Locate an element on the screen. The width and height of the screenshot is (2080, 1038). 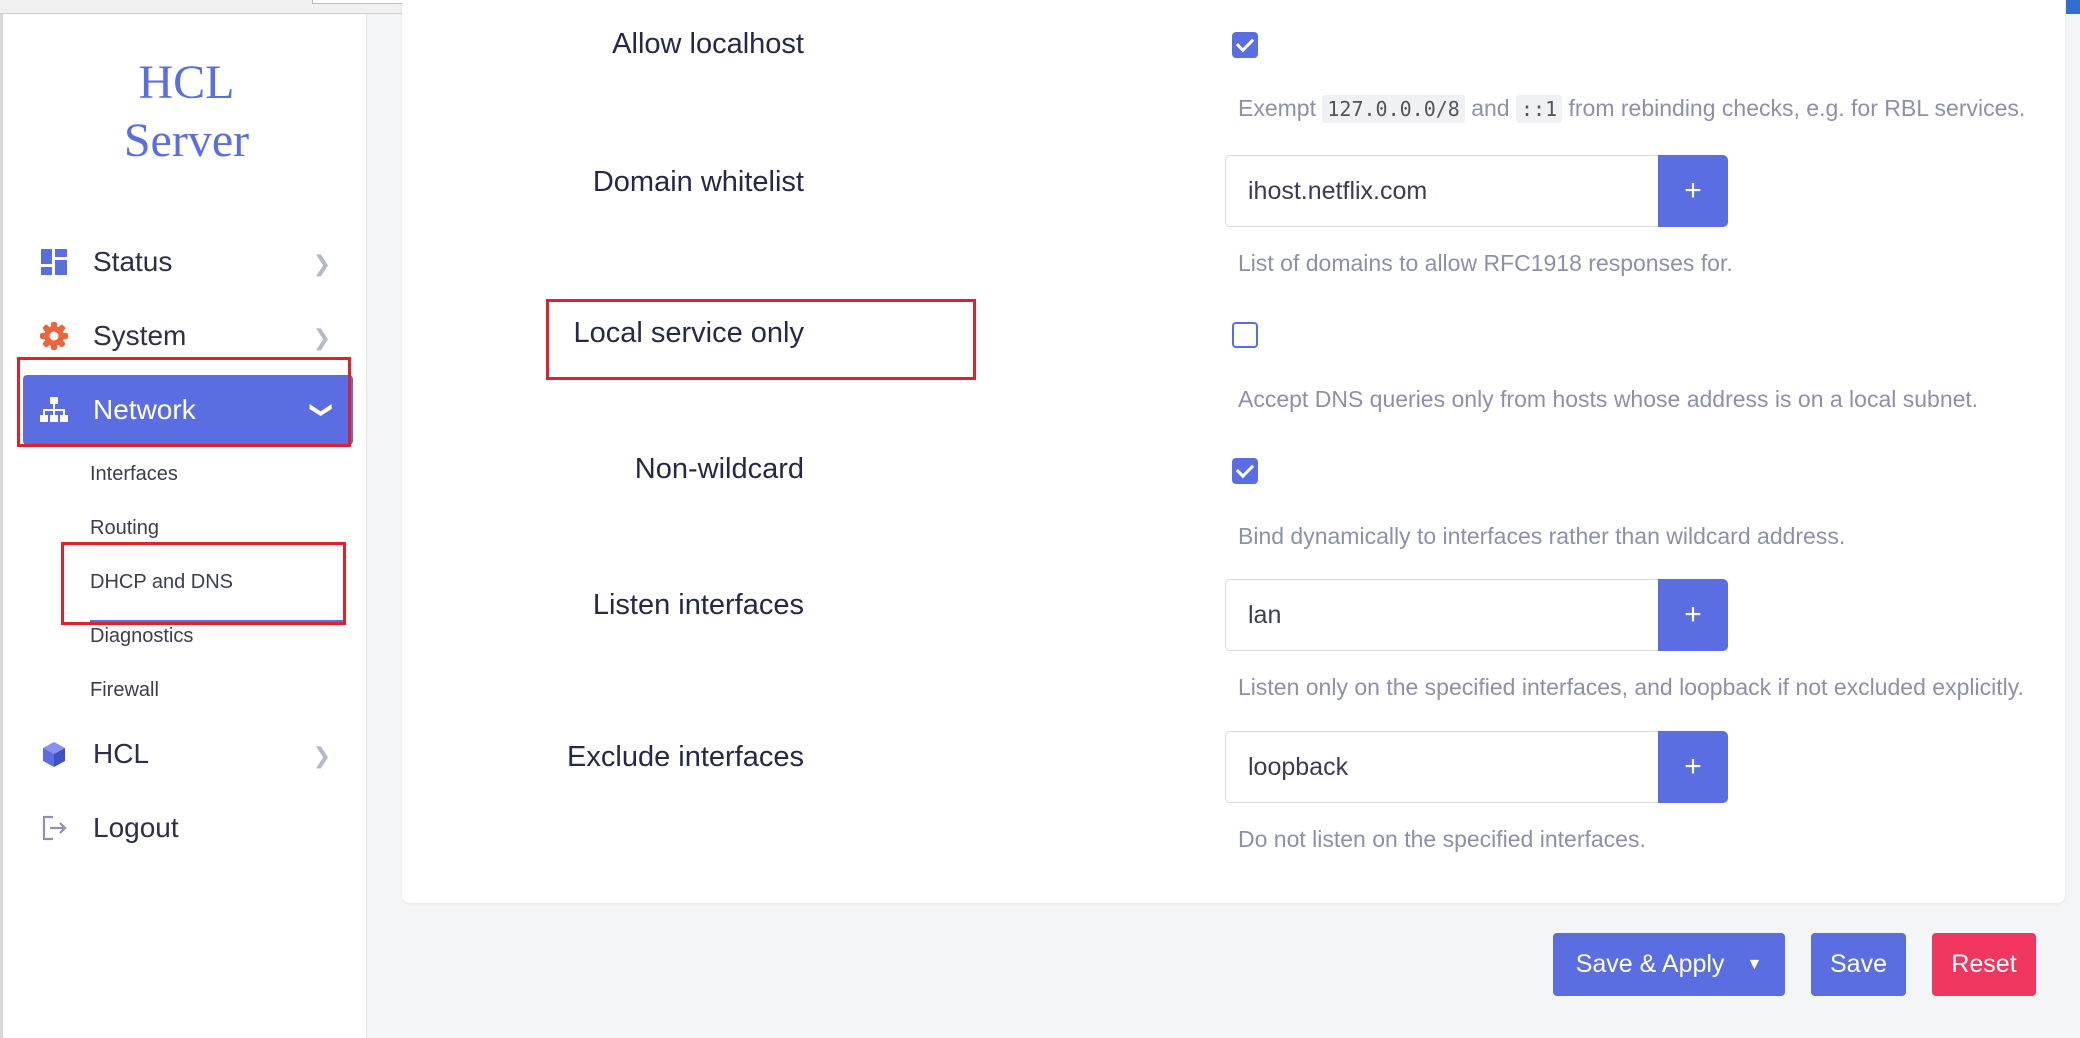
cube-icon is located at coordinates (54, 754).